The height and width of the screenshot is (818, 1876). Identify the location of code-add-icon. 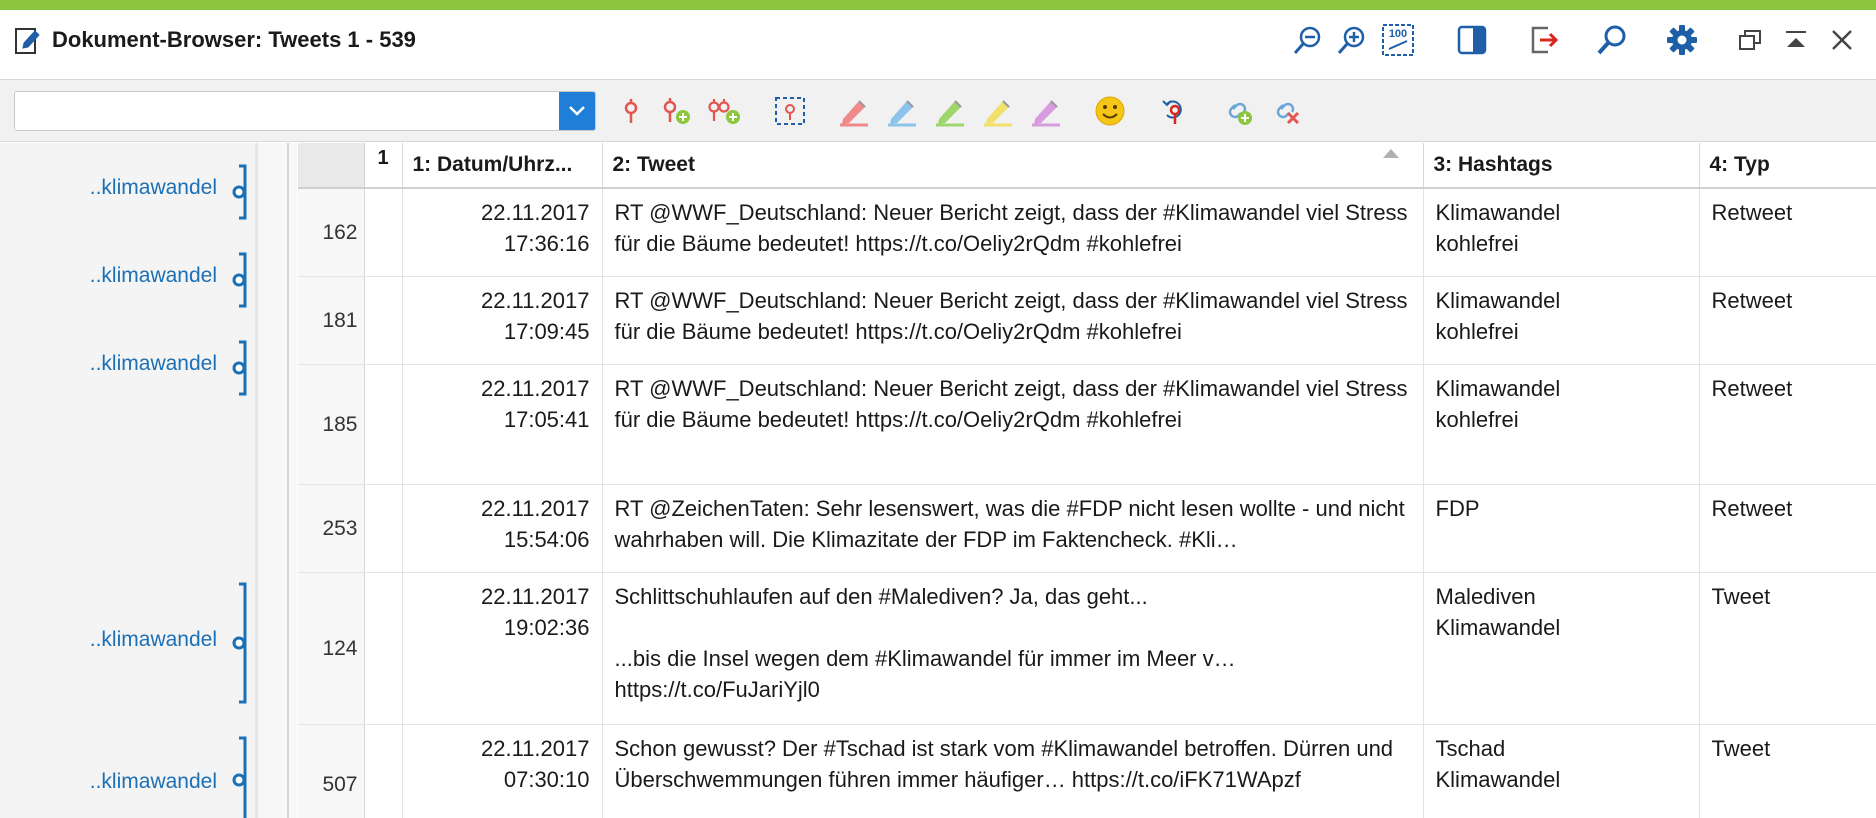
(676, 111).